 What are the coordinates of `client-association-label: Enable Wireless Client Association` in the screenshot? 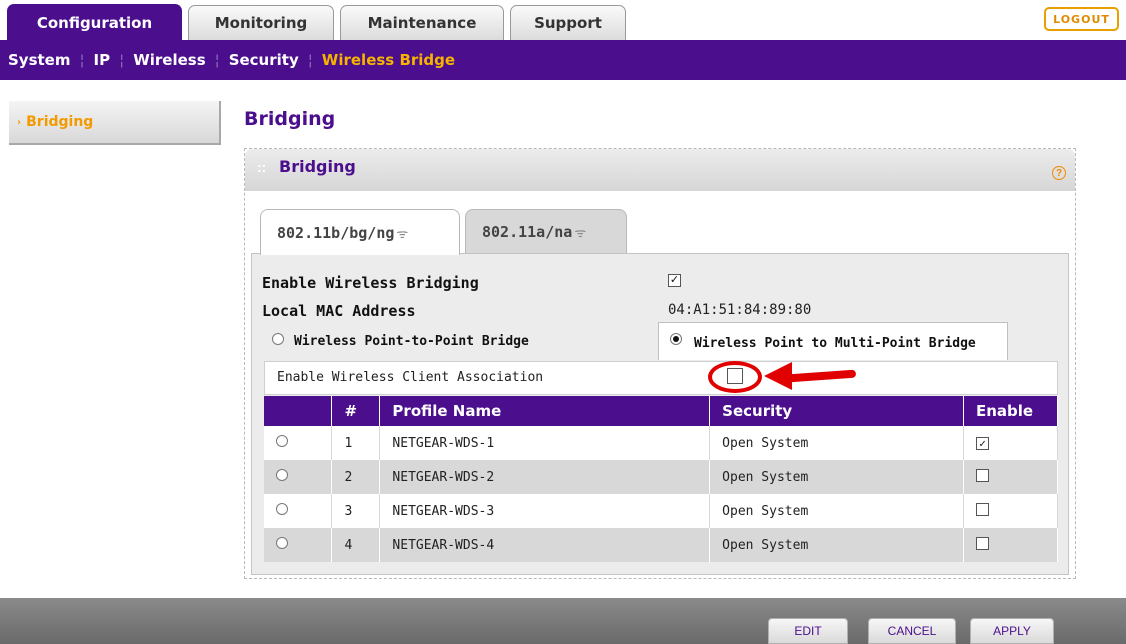 It's located at (410, 377).